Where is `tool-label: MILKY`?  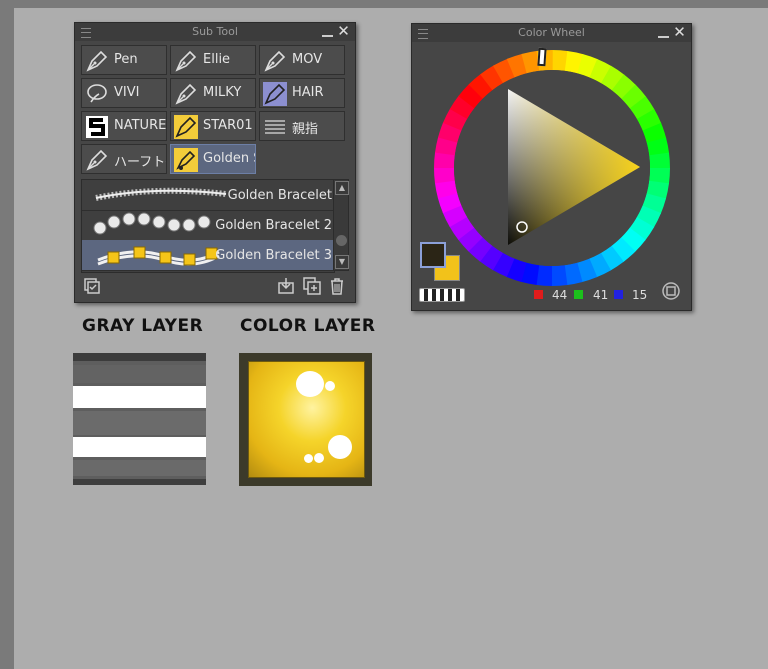
tool-label: MILKY is located at coordinates (222, 92).